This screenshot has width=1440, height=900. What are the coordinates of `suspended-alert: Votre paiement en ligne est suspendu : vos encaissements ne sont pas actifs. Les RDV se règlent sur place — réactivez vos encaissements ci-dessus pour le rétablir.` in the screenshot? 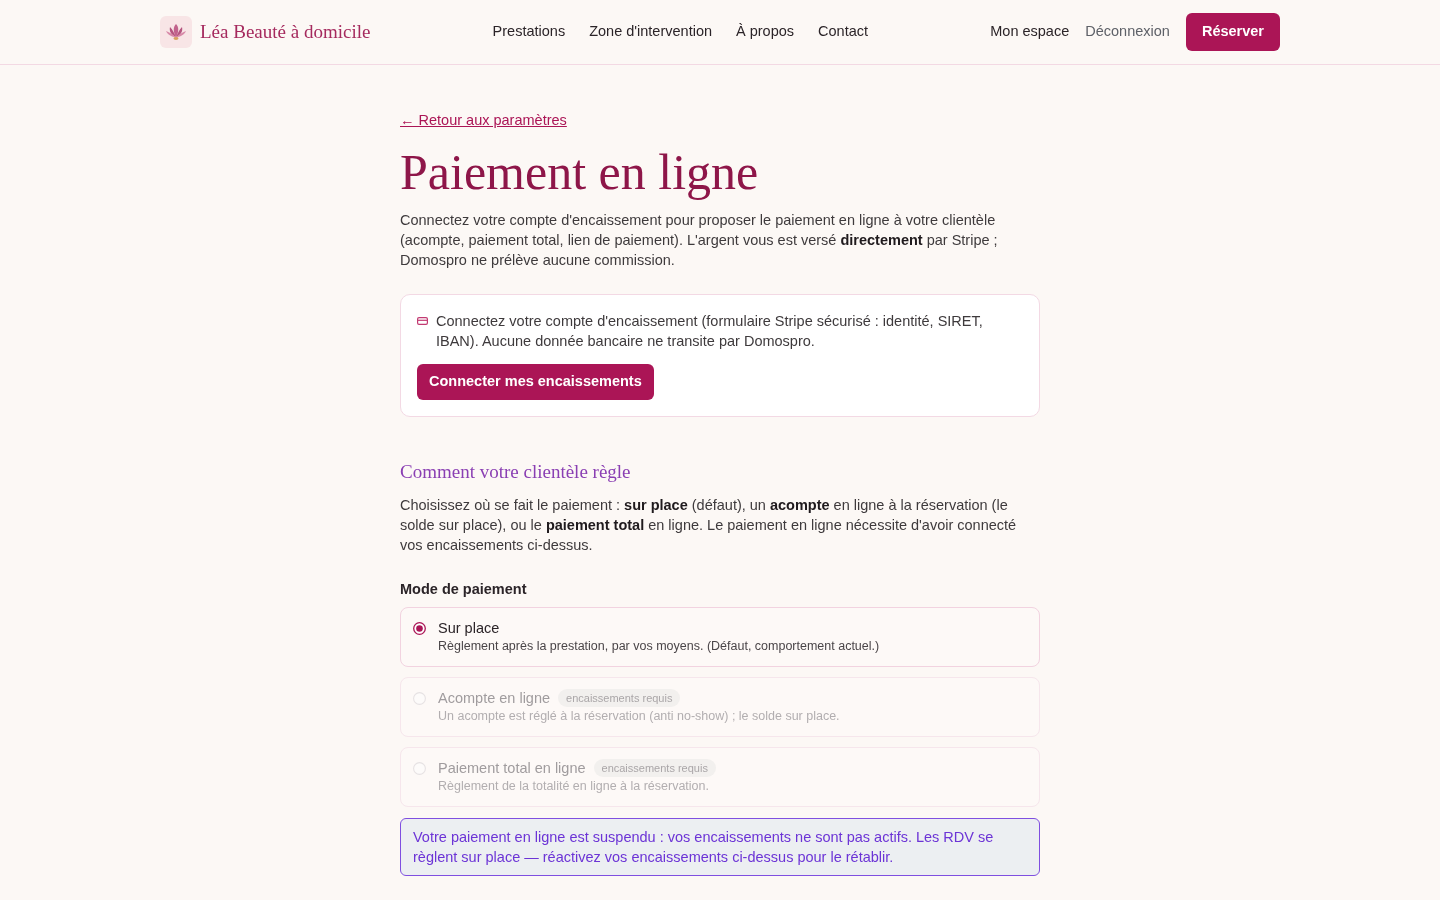 It's located at (720, 846).